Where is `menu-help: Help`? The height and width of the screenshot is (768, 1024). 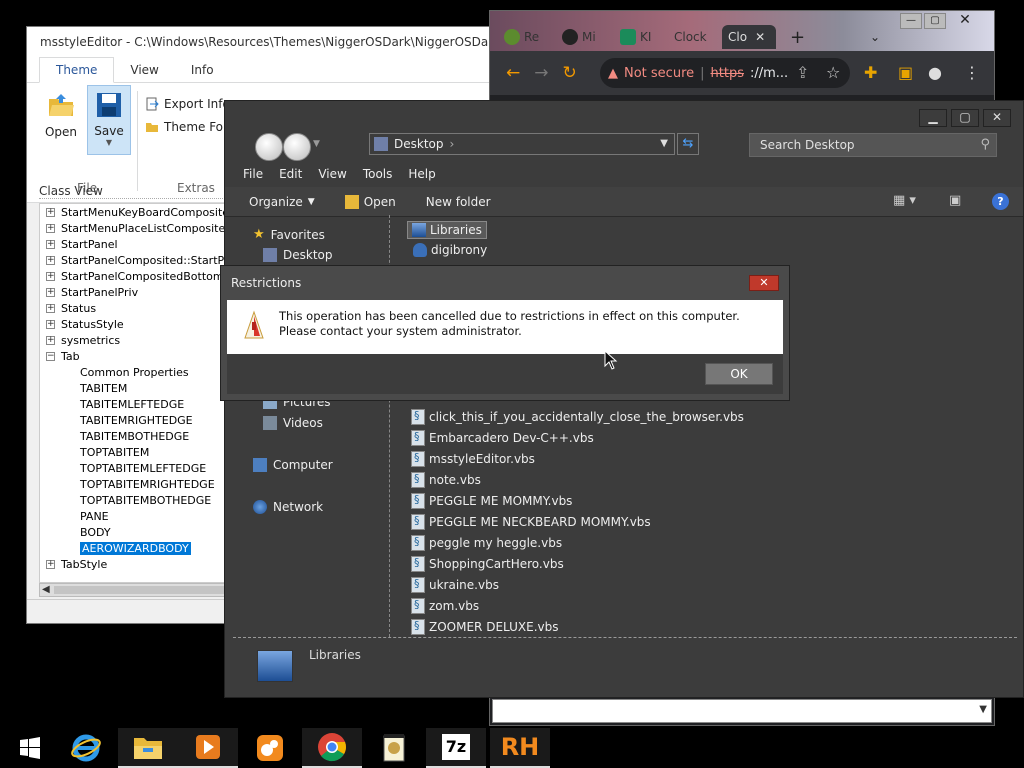 menu-help: Help is located at coordinates (421, 174).